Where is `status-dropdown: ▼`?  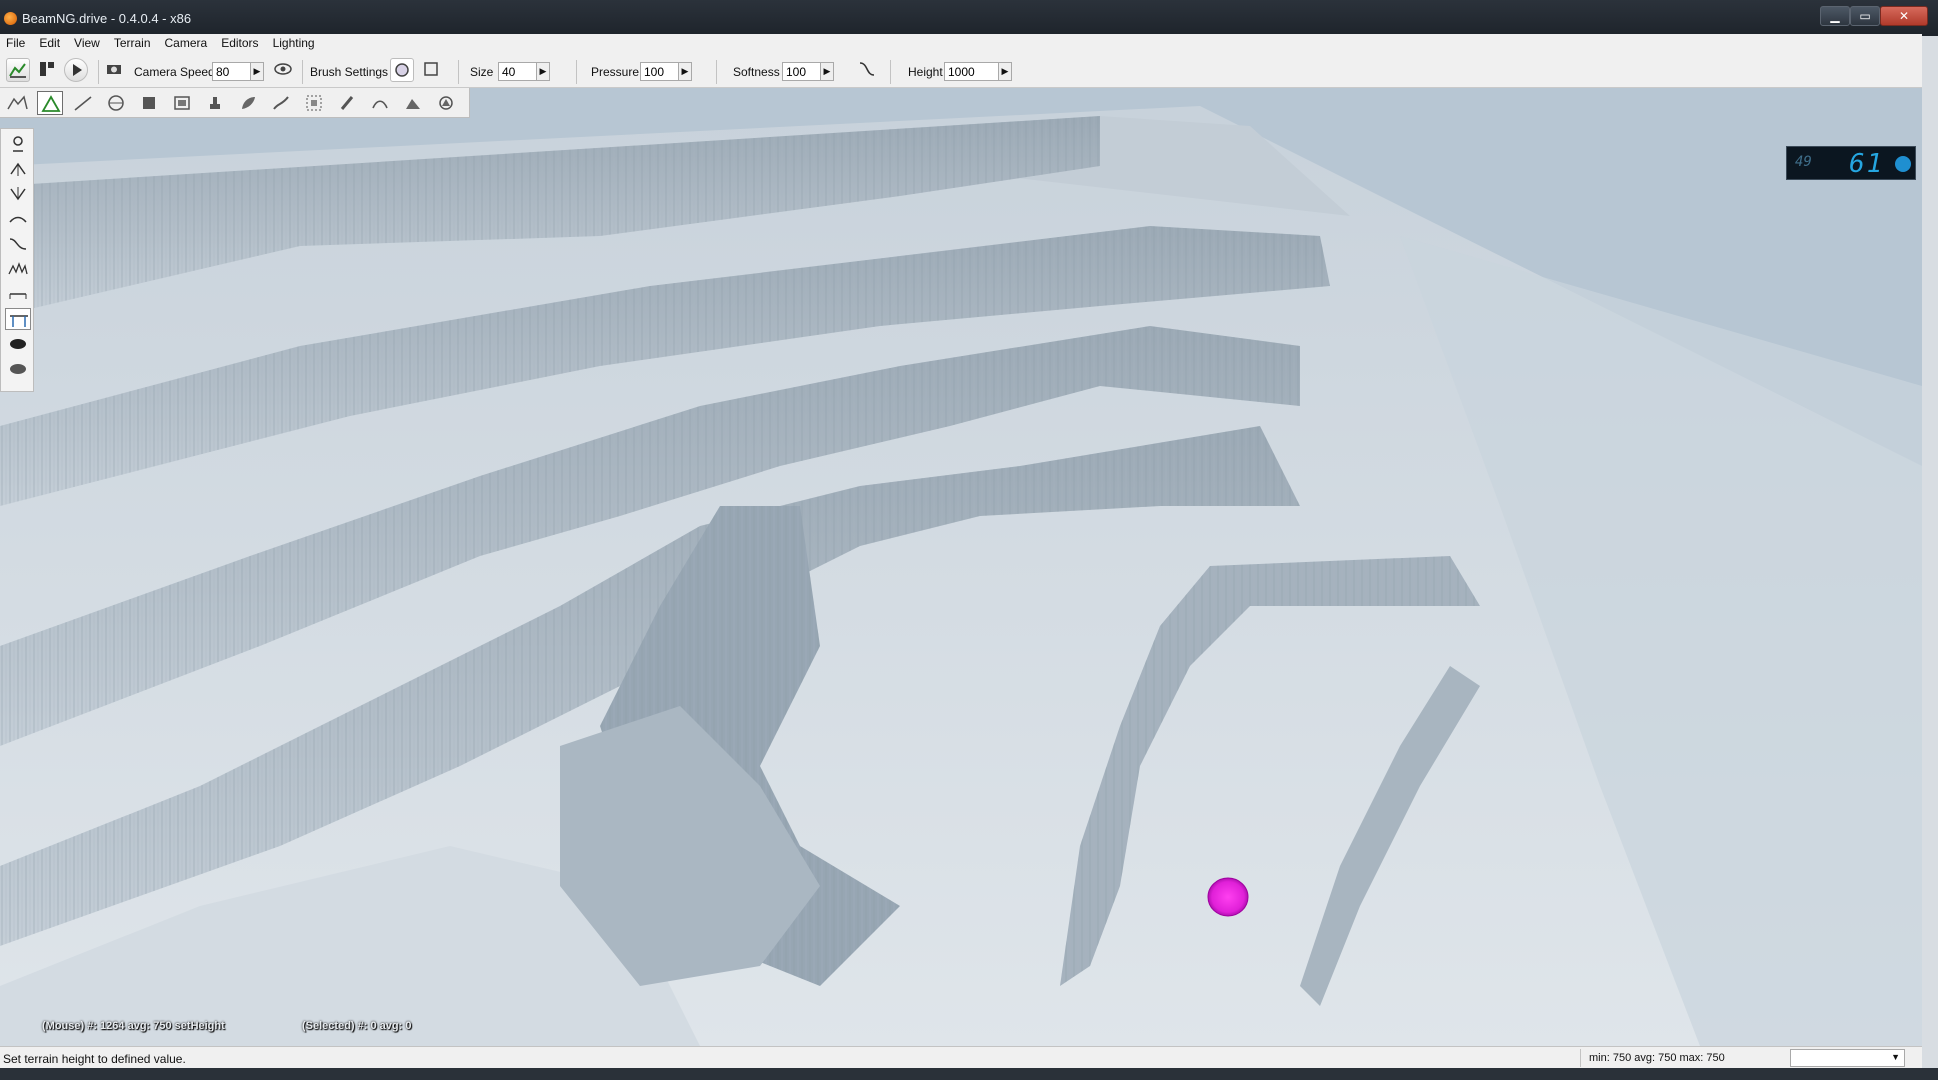
status-dropdown: ▼ is located at coordinates (1847, 1058).